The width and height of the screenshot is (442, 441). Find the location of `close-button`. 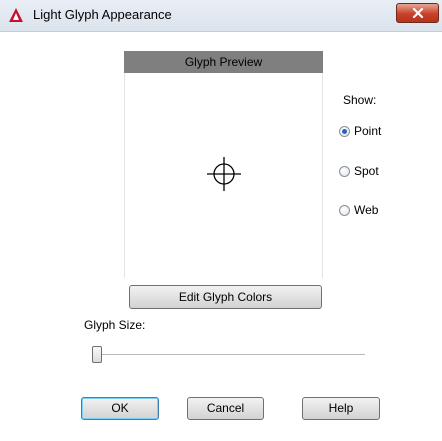

close-button is located at coordinates (417, 13).